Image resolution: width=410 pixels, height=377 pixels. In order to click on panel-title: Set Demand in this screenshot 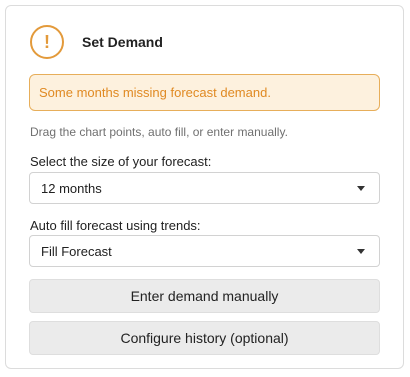, I will do `click(122, 42)`.